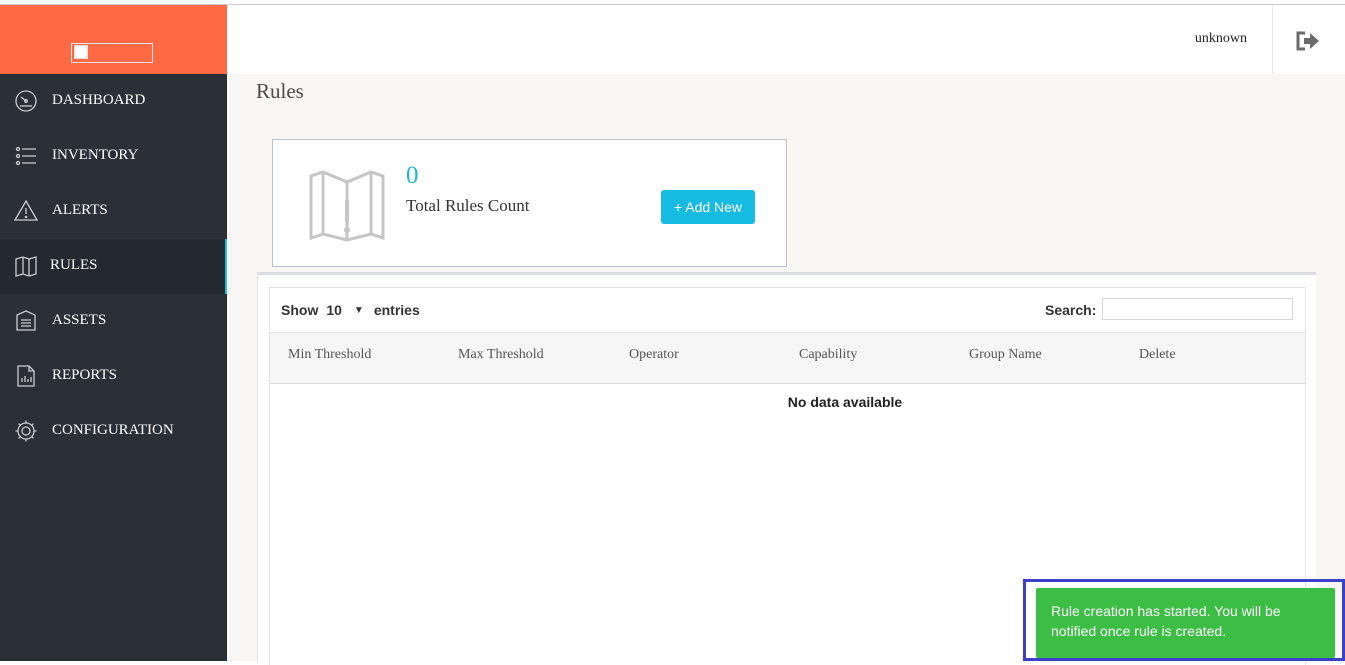  I want to click on sidebar-item-dashboard: DASHBOARD, so click(113, 101).